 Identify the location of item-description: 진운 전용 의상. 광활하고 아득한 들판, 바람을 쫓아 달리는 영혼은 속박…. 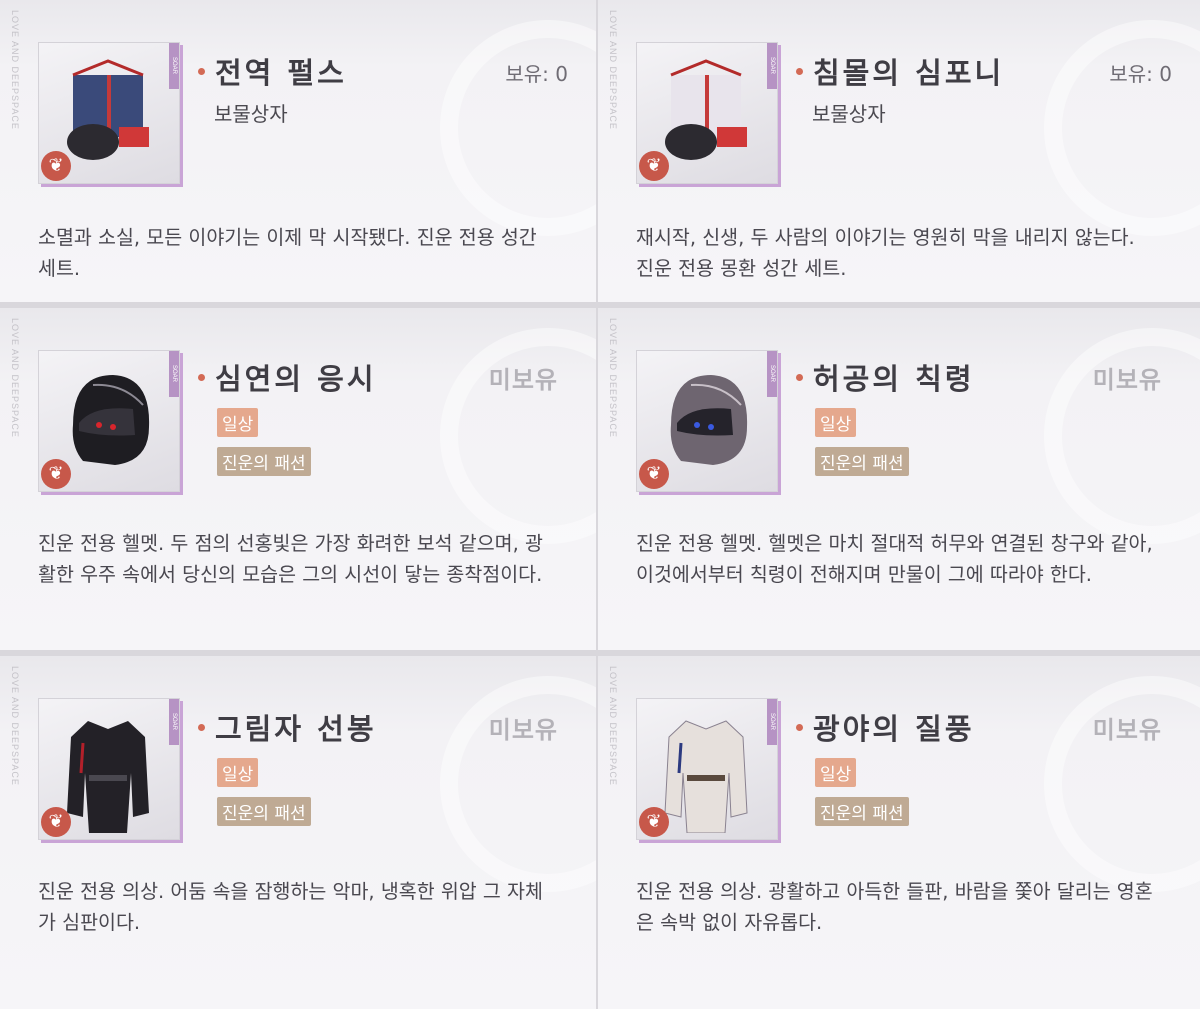
(894, 907).